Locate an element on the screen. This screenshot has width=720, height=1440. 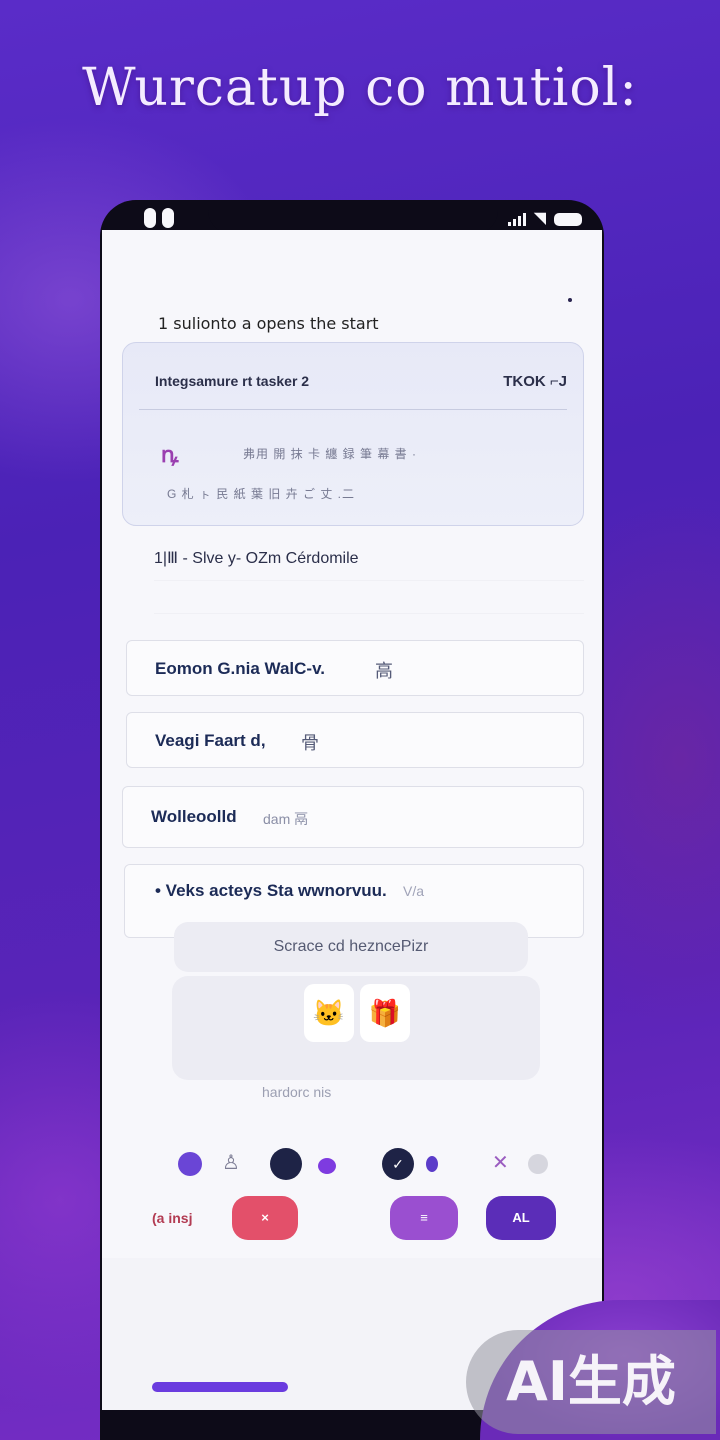
card-line-2: G 札 ㇳ 民 紙 葉 旧 卉 ご 丈 .二 is located at coordinates (261, 494).